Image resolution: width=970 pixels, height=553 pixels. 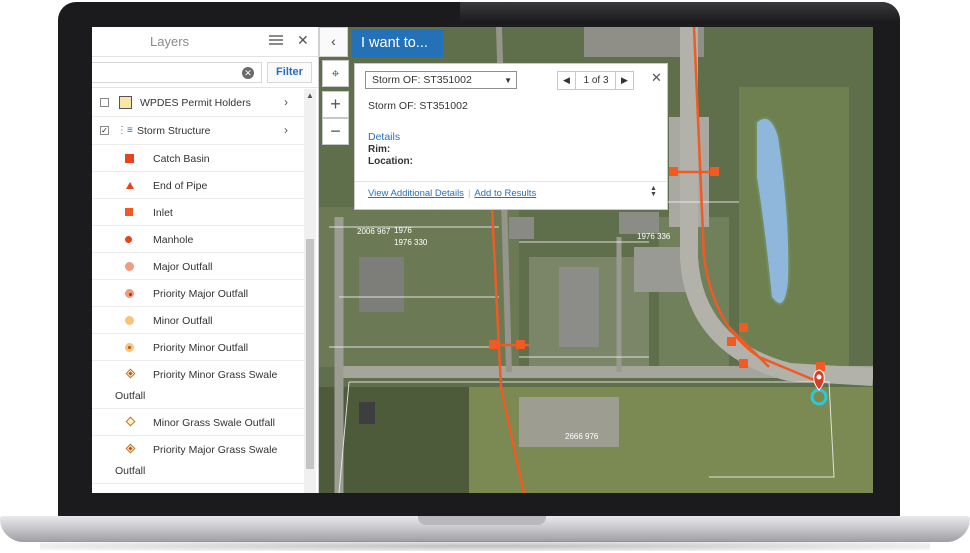 I want to click on popup-title: Storm OF: ST351002, so click(x=418, y=106).